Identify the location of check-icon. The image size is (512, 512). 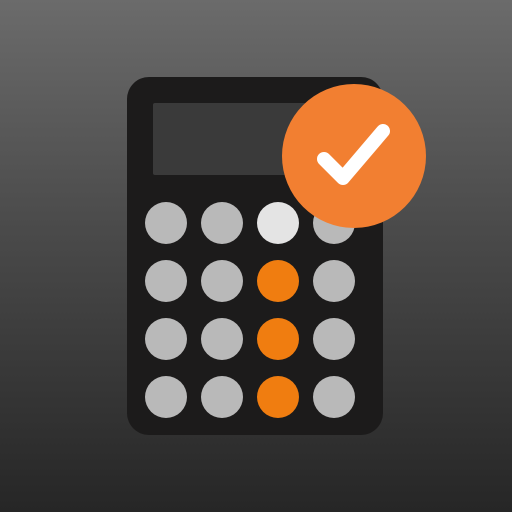
(353, 154).